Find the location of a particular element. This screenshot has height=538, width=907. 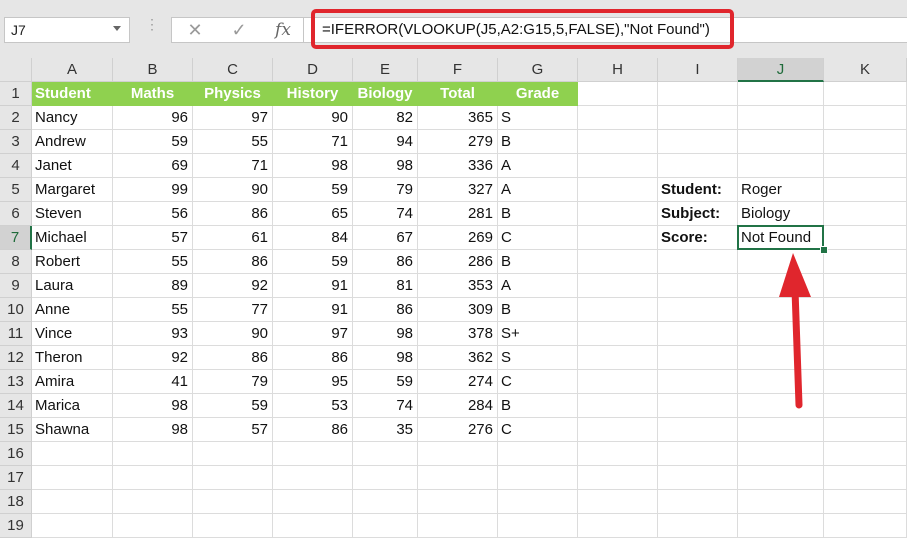

cell-f19 is located at coordinates (458, 526).